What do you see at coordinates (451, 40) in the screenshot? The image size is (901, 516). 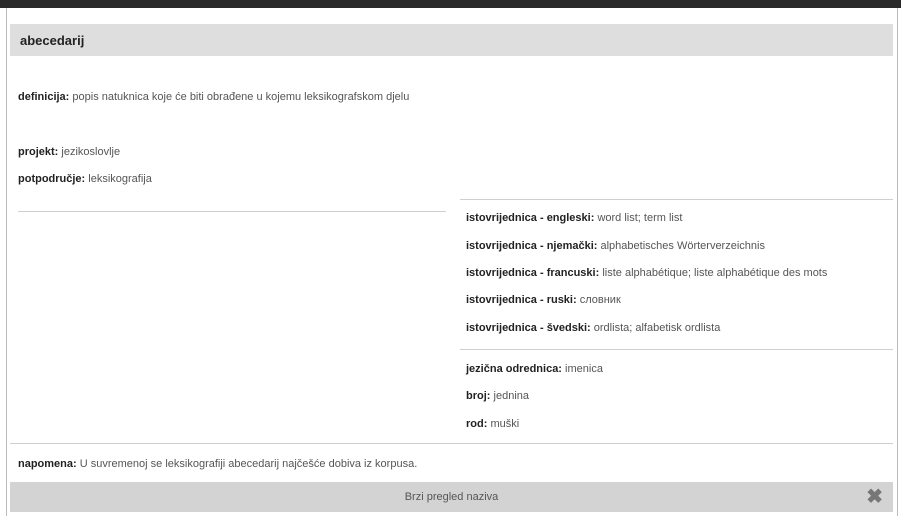 I see `dialog-header: abecedarij` at bounding box center [451, 40].